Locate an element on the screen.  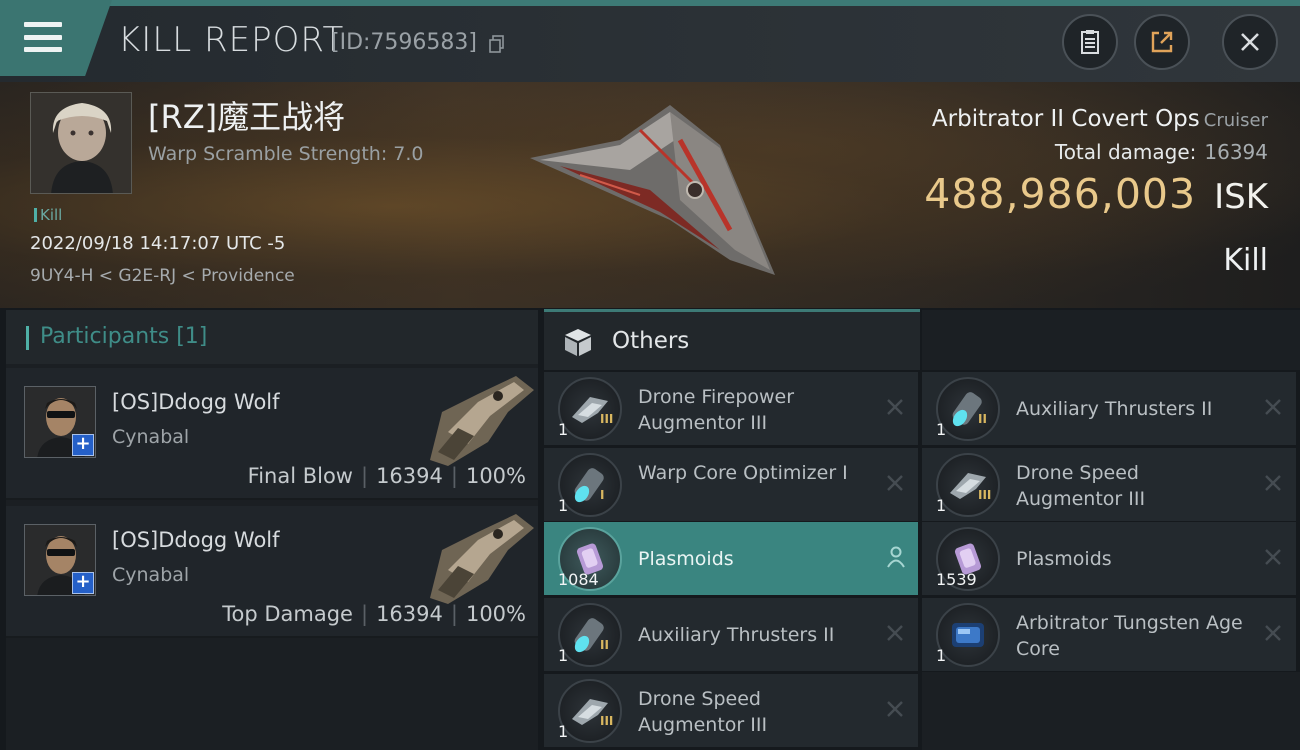
victim-portrait-image is located at coordinates (81, 143).